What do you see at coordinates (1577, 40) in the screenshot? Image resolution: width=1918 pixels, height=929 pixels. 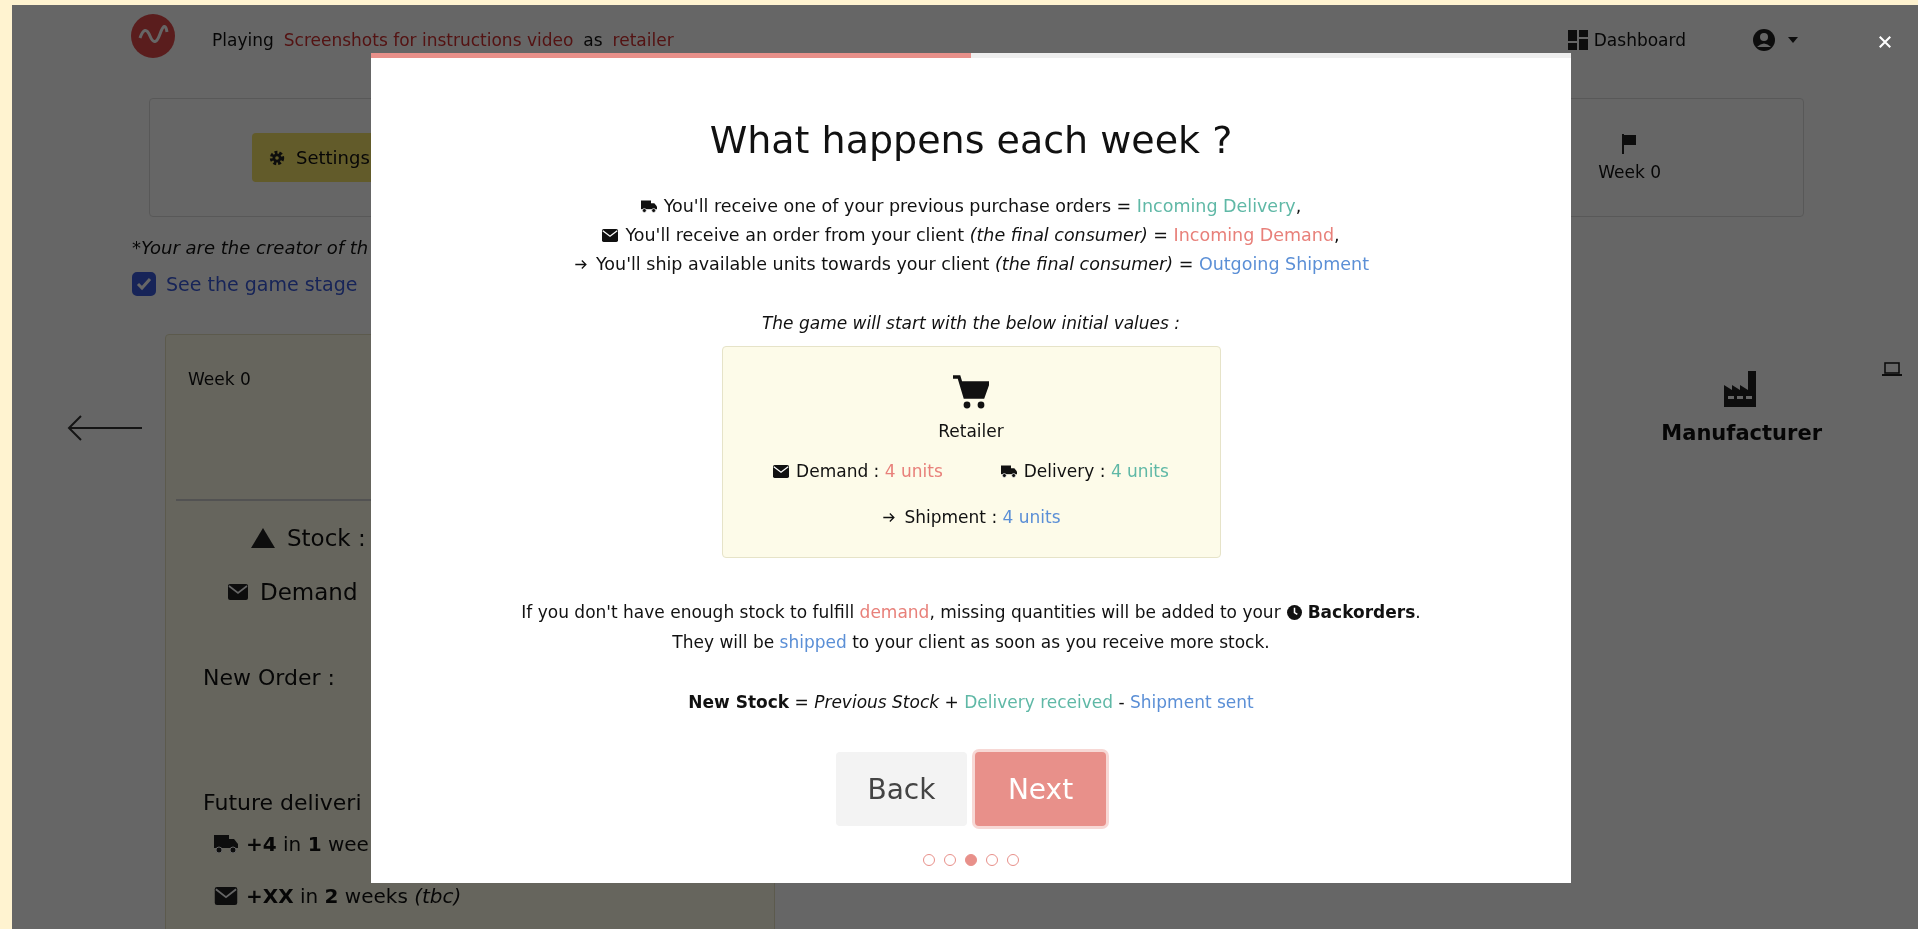 I see `dashboard-icon` at bounding box center [1577, 40].